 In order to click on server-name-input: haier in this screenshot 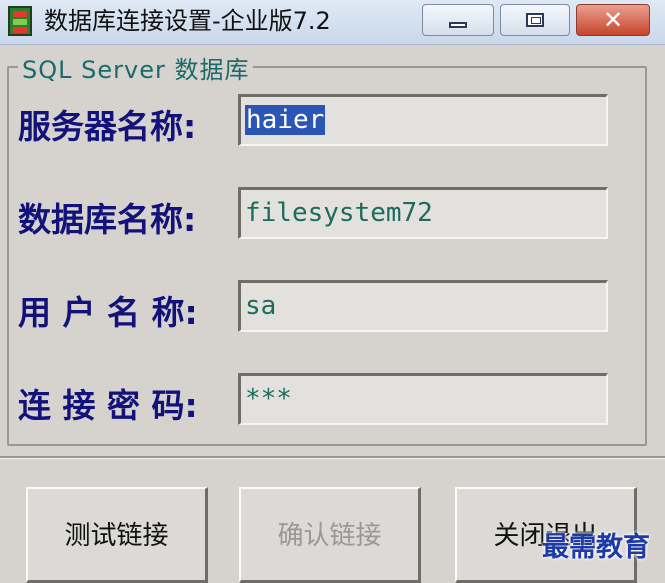, I will do `click(423, 120)`.